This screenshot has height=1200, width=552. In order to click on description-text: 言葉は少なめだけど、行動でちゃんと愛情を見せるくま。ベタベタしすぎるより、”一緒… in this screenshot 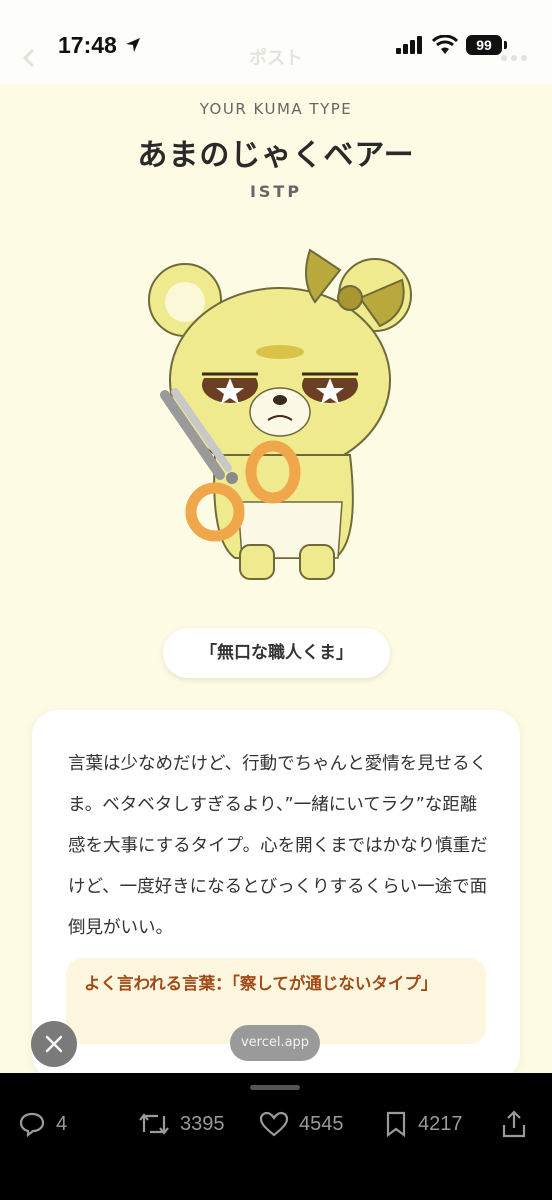, I will do `click(278, 846)`.